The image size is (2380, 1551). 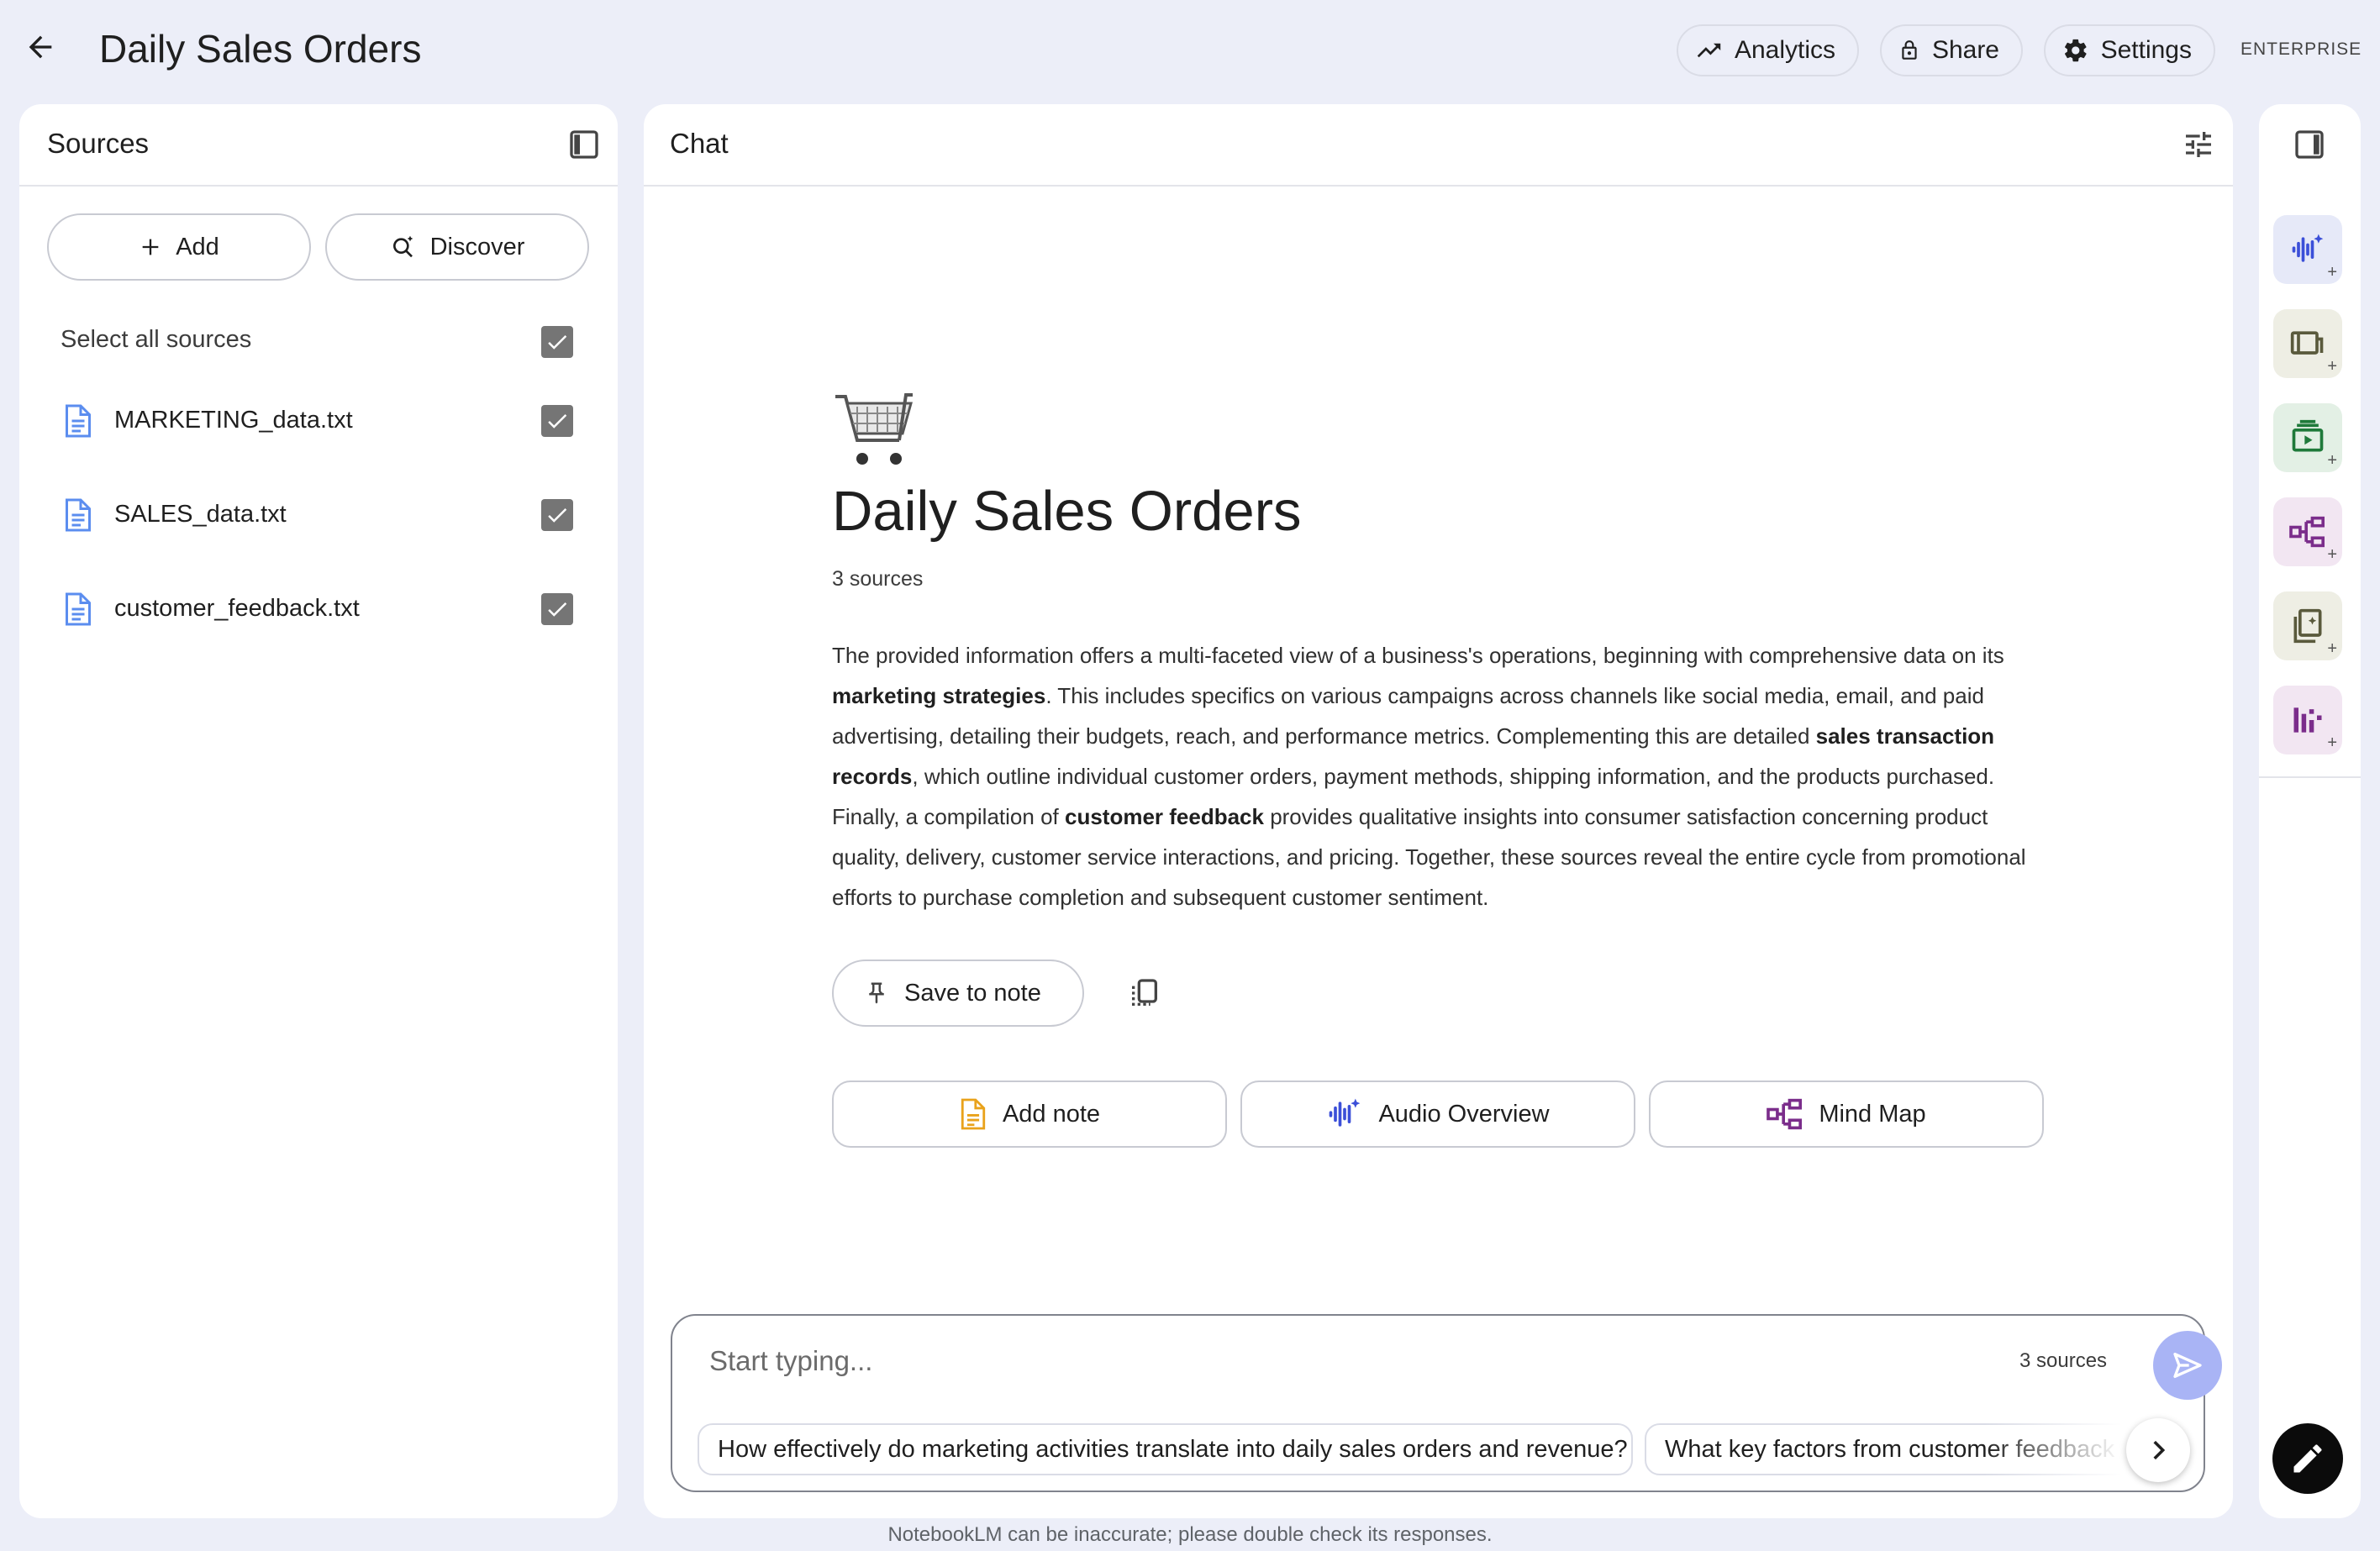 What do you see at coordinates (877, 993) in the screenshot?
I see `pin-icon` at bounding box center [877, 993].